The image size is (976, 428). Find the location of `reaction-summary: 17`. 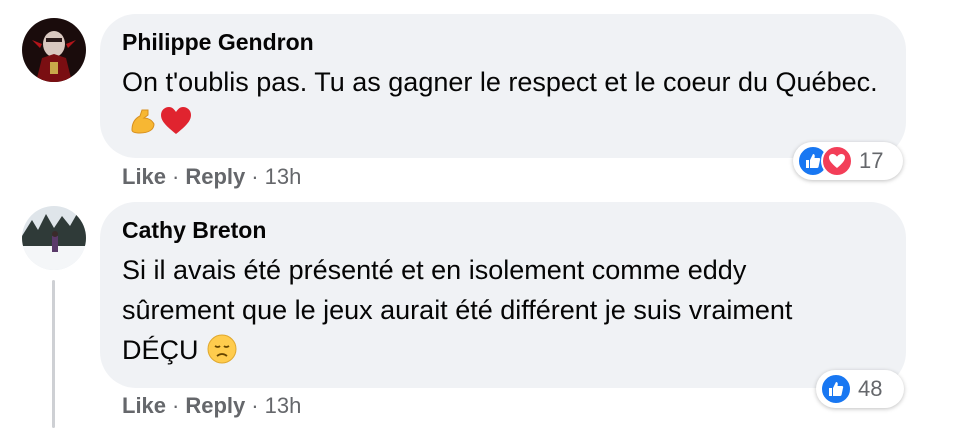

reaction-summary: 17 is located at coordinates (848, 161).